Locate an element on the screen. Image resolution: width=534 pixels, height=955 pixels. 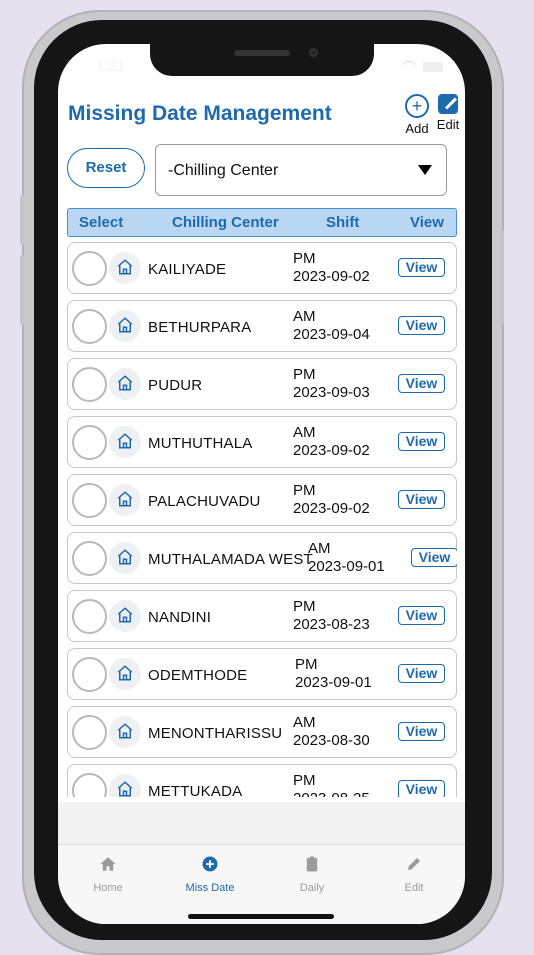
page-title: Missing Date Management is located at coordinates (200, 113).